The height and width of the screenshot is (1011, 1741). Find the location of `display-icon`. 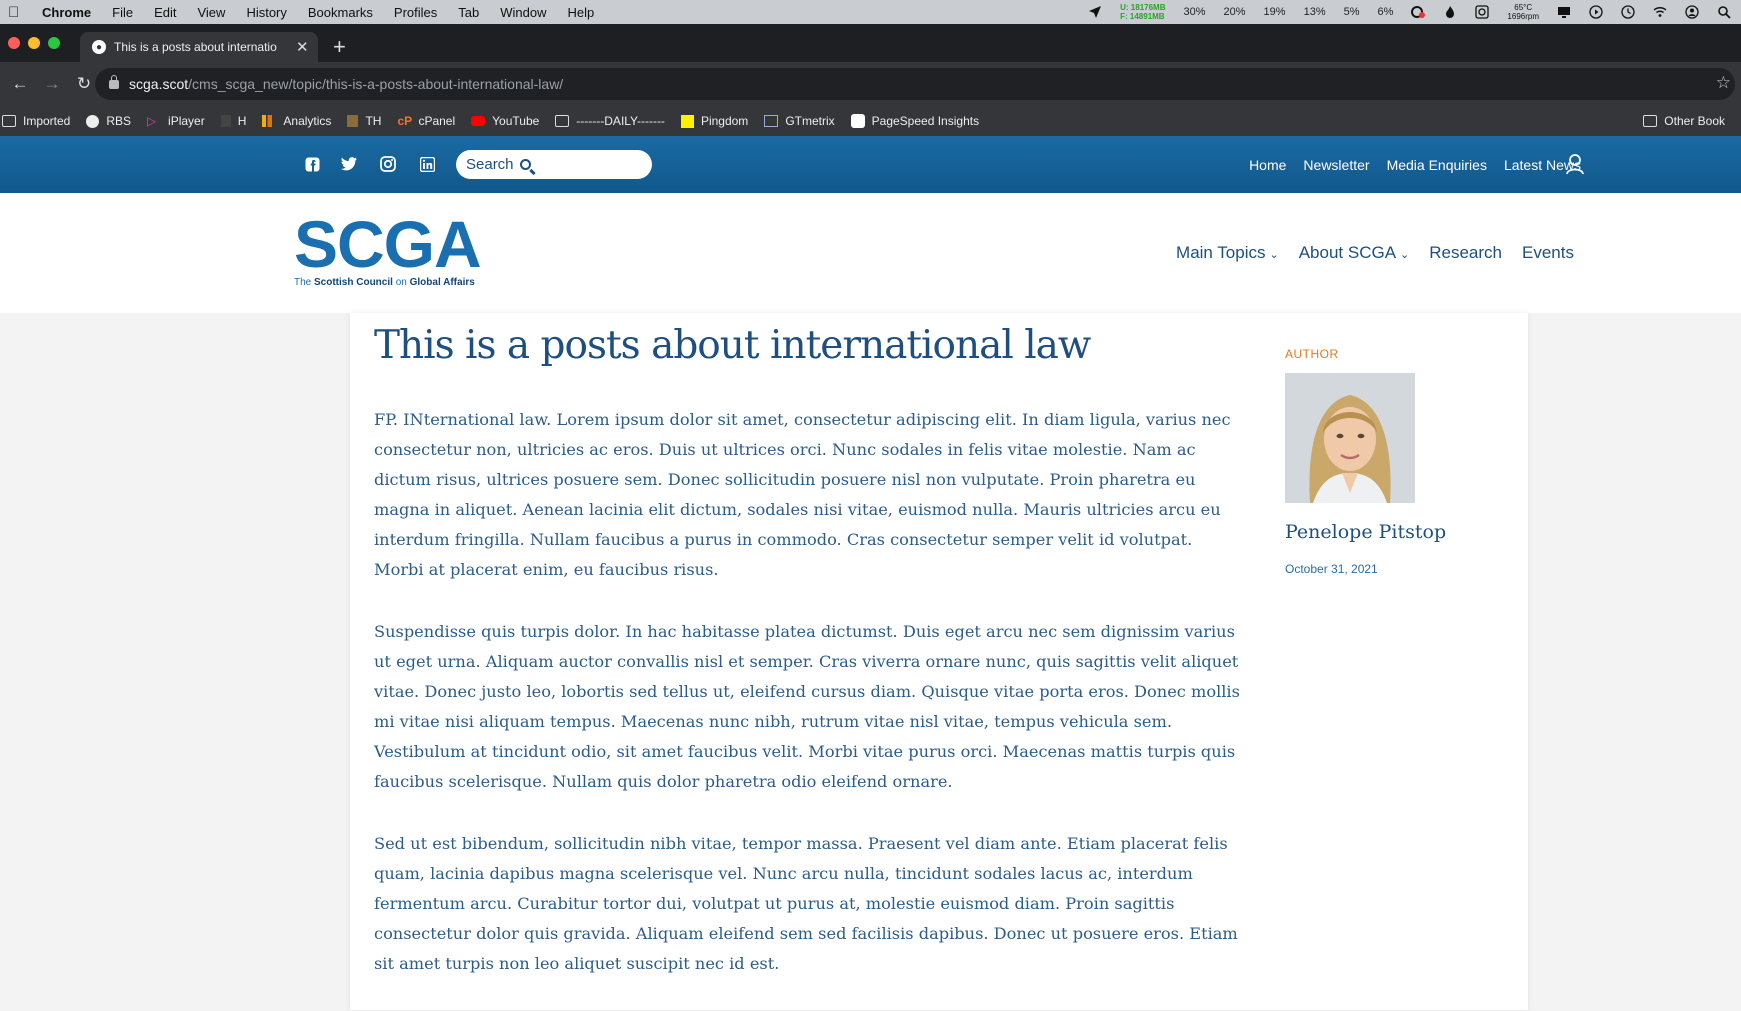

display-icon is located at coordinates (1564, 12).